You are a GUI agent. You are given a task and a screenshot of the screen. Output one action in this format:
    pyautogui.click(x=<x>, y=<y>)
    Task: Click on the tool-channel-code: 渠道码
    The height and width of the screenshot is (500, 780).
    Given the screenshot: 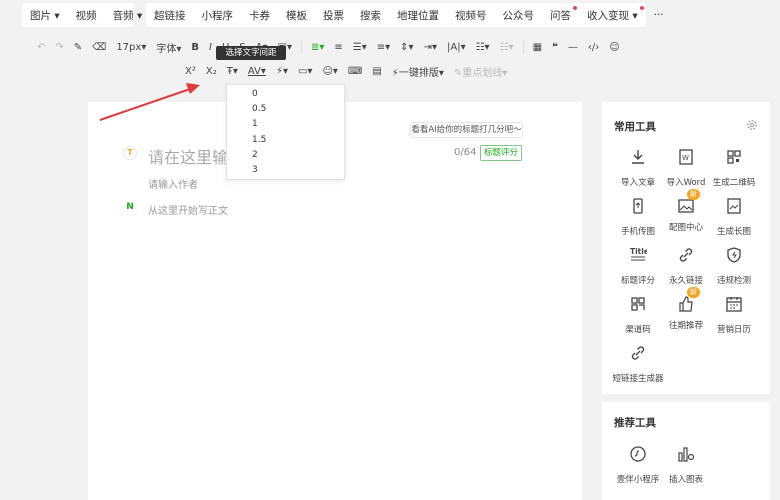 What is the action you would take?
    pyautogui.click(x=638, y=315)
    